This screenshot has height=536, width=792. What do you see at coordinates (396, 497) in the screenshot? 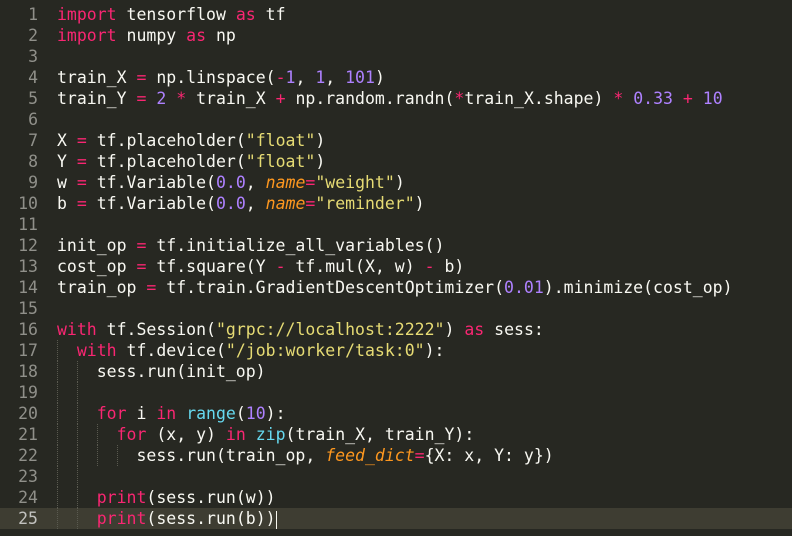
I see `code-line: 24 print(sess.run(w))` at bounding box center [396, 497].